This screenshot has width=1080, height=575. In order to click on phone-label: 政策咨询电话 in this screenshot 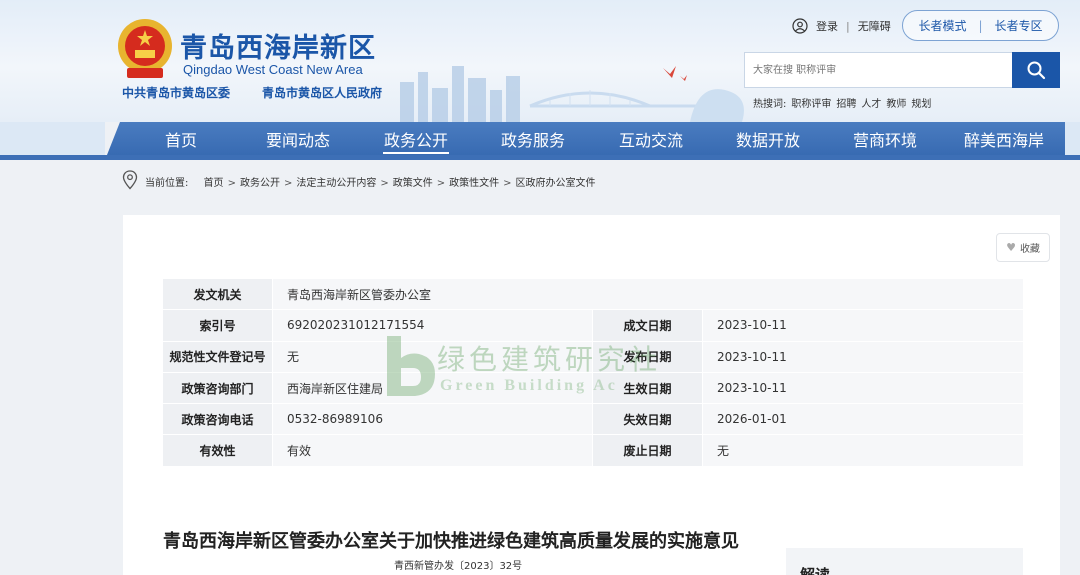, I will do `click(217, 419)`.